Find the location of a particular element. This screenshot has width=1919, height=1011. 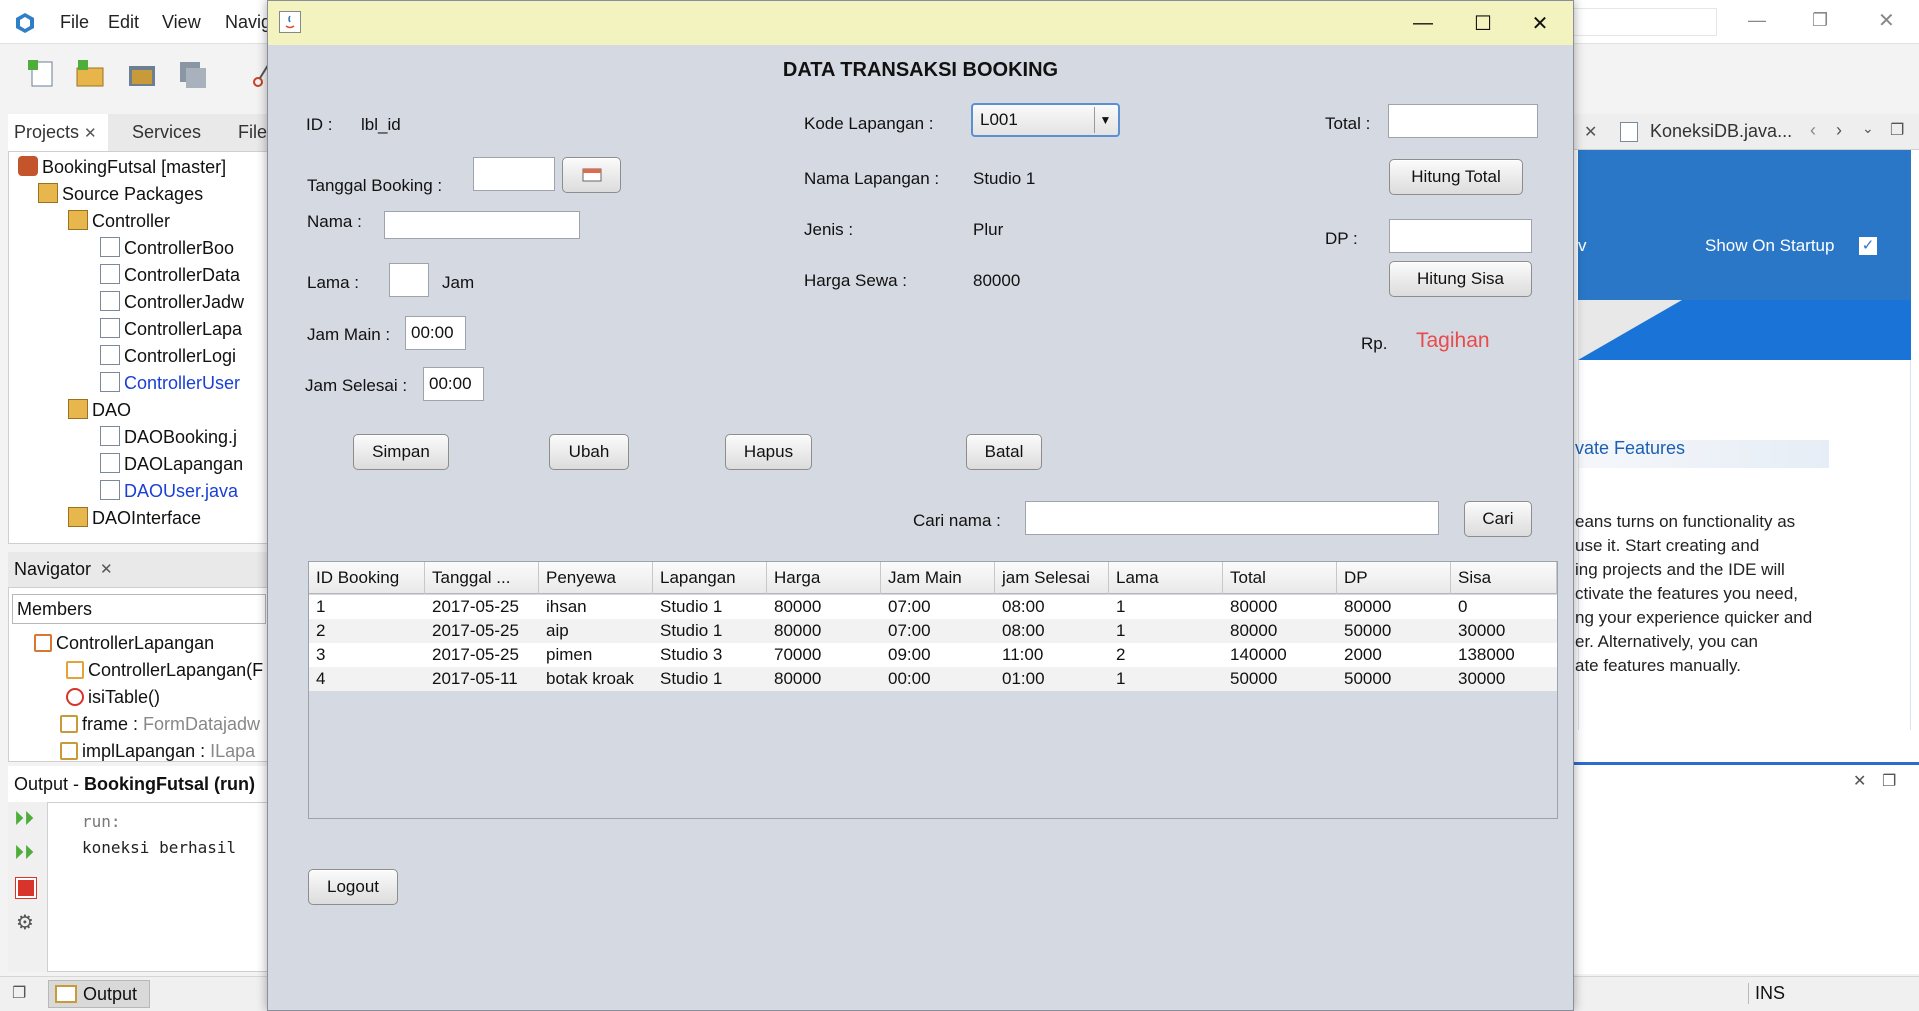

output-line: run: is located at coordinates (101, 821).